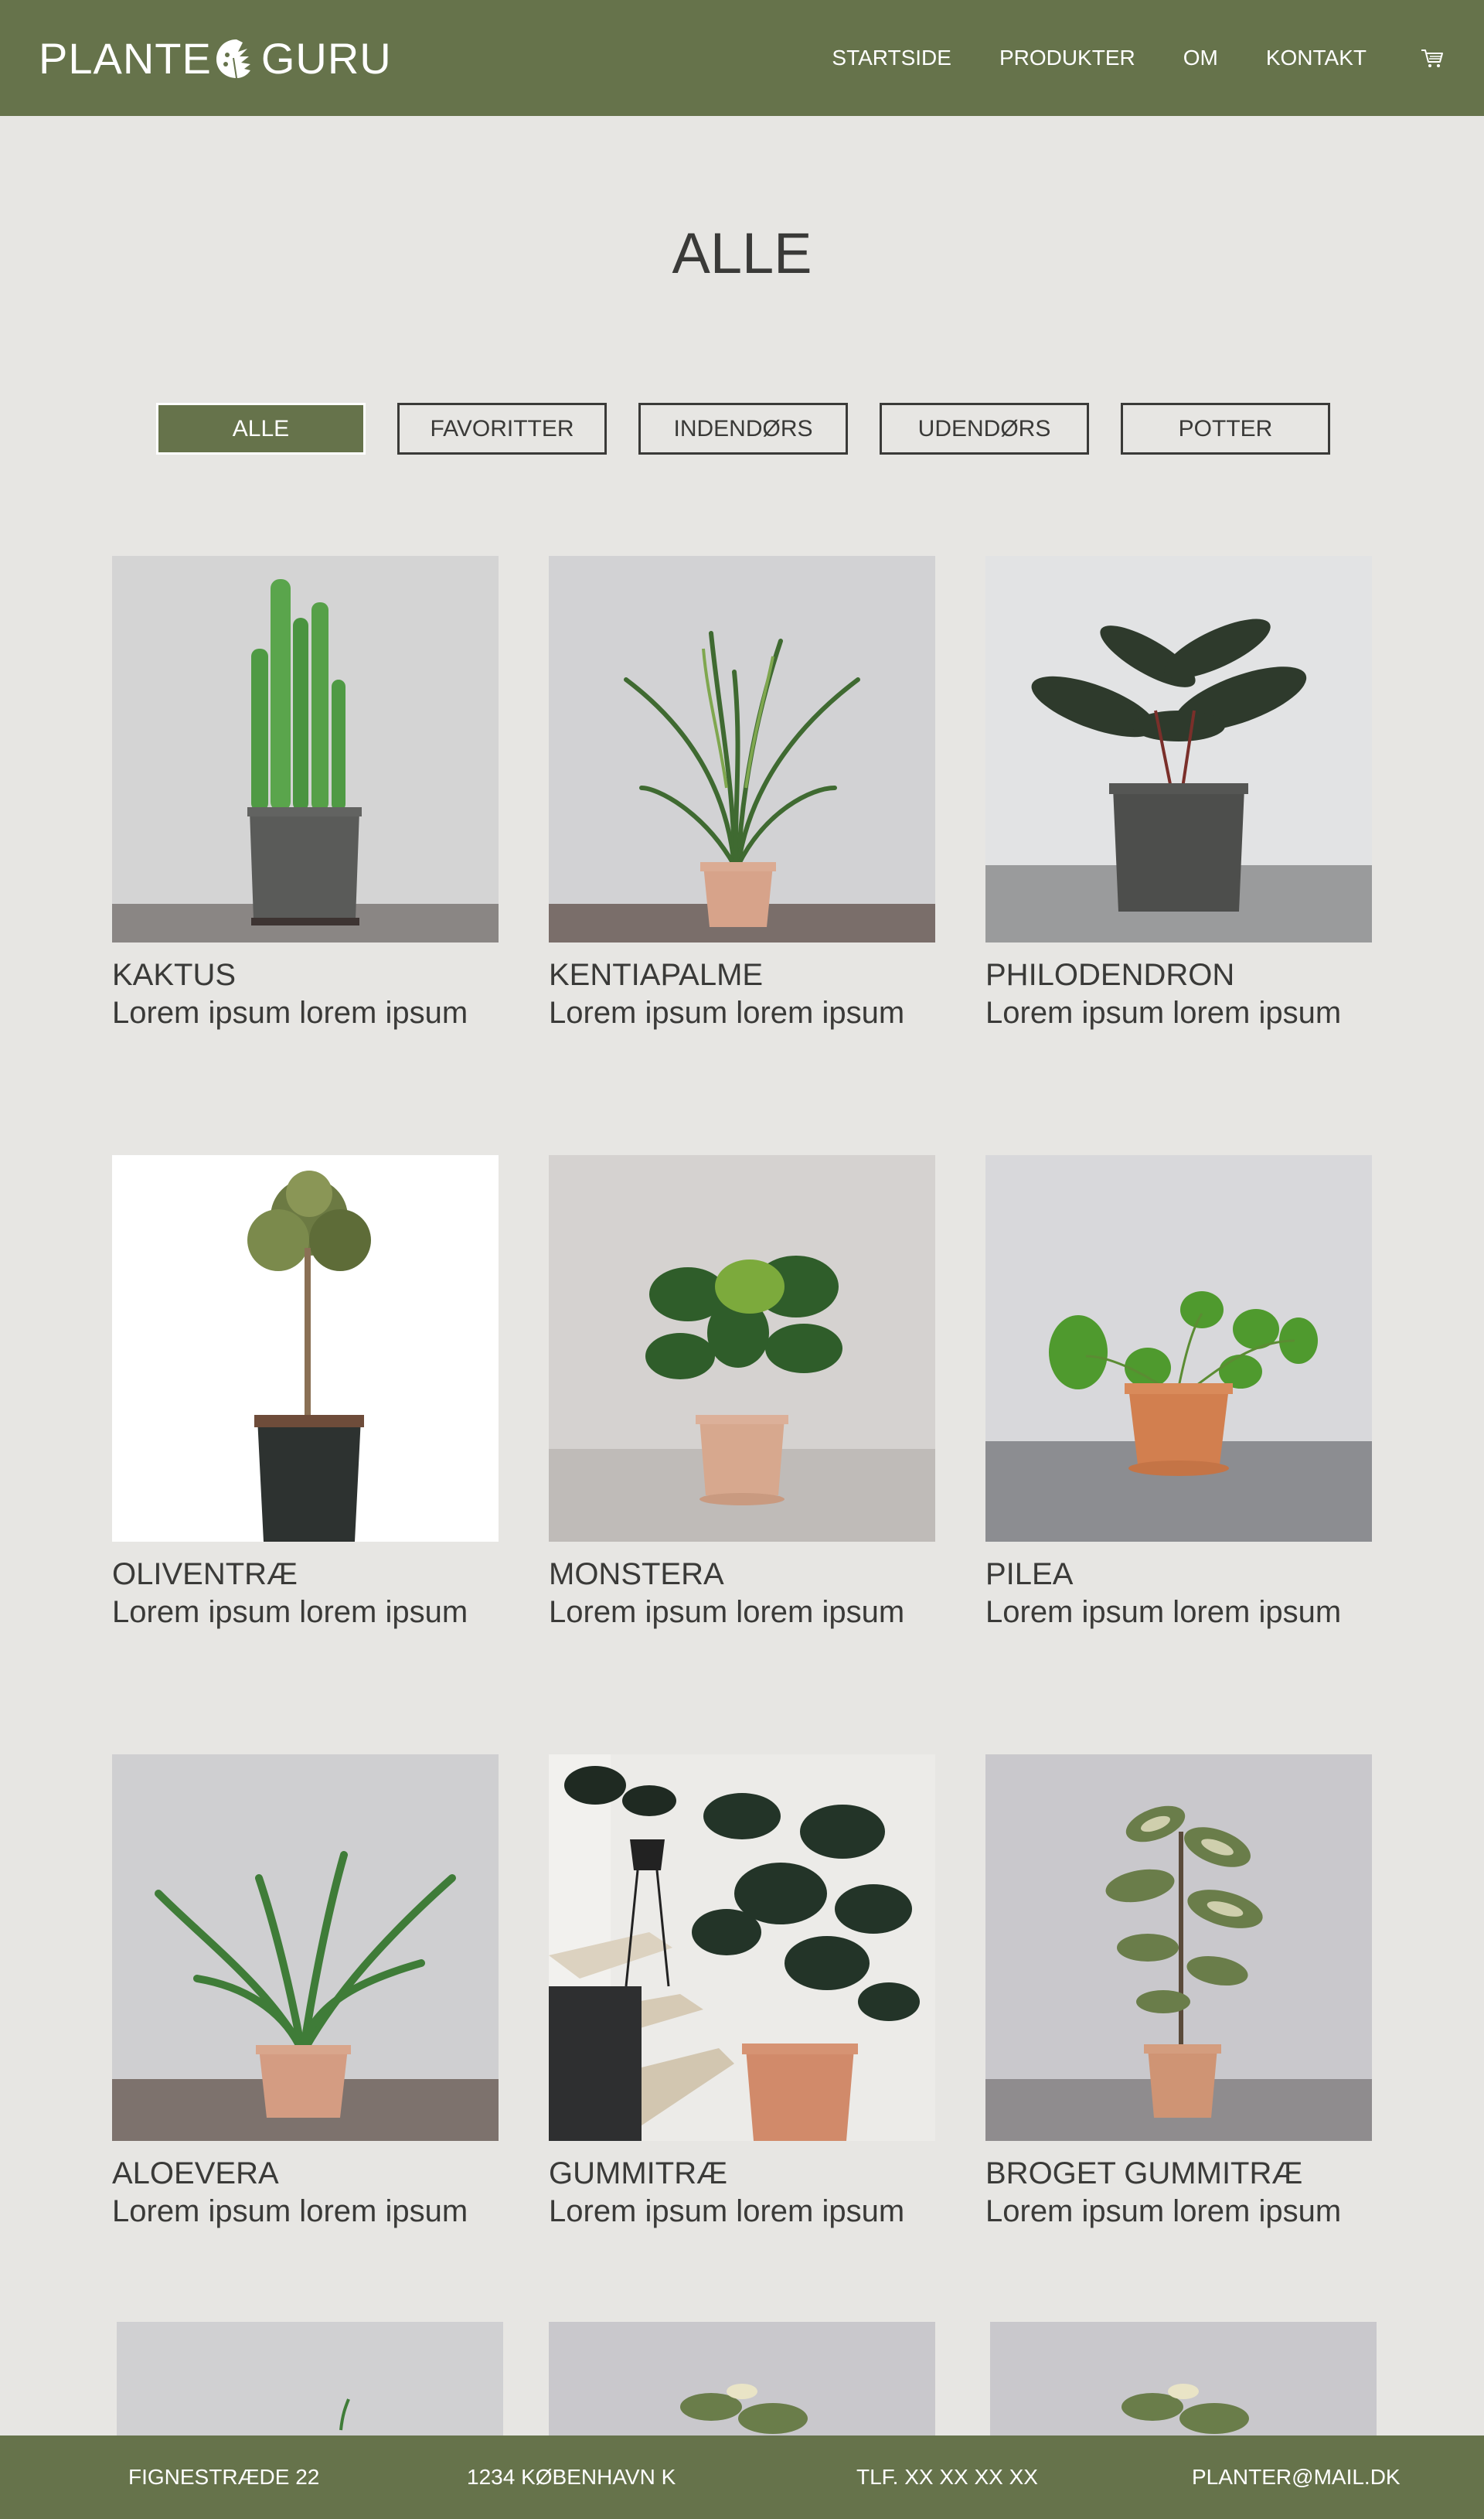 This screenshot has height=2519, width=1484. What do you see at coordinates (742, 749) in the screenshot?
I see `product-image-kentiapalme` at bounding box center [742, 749].